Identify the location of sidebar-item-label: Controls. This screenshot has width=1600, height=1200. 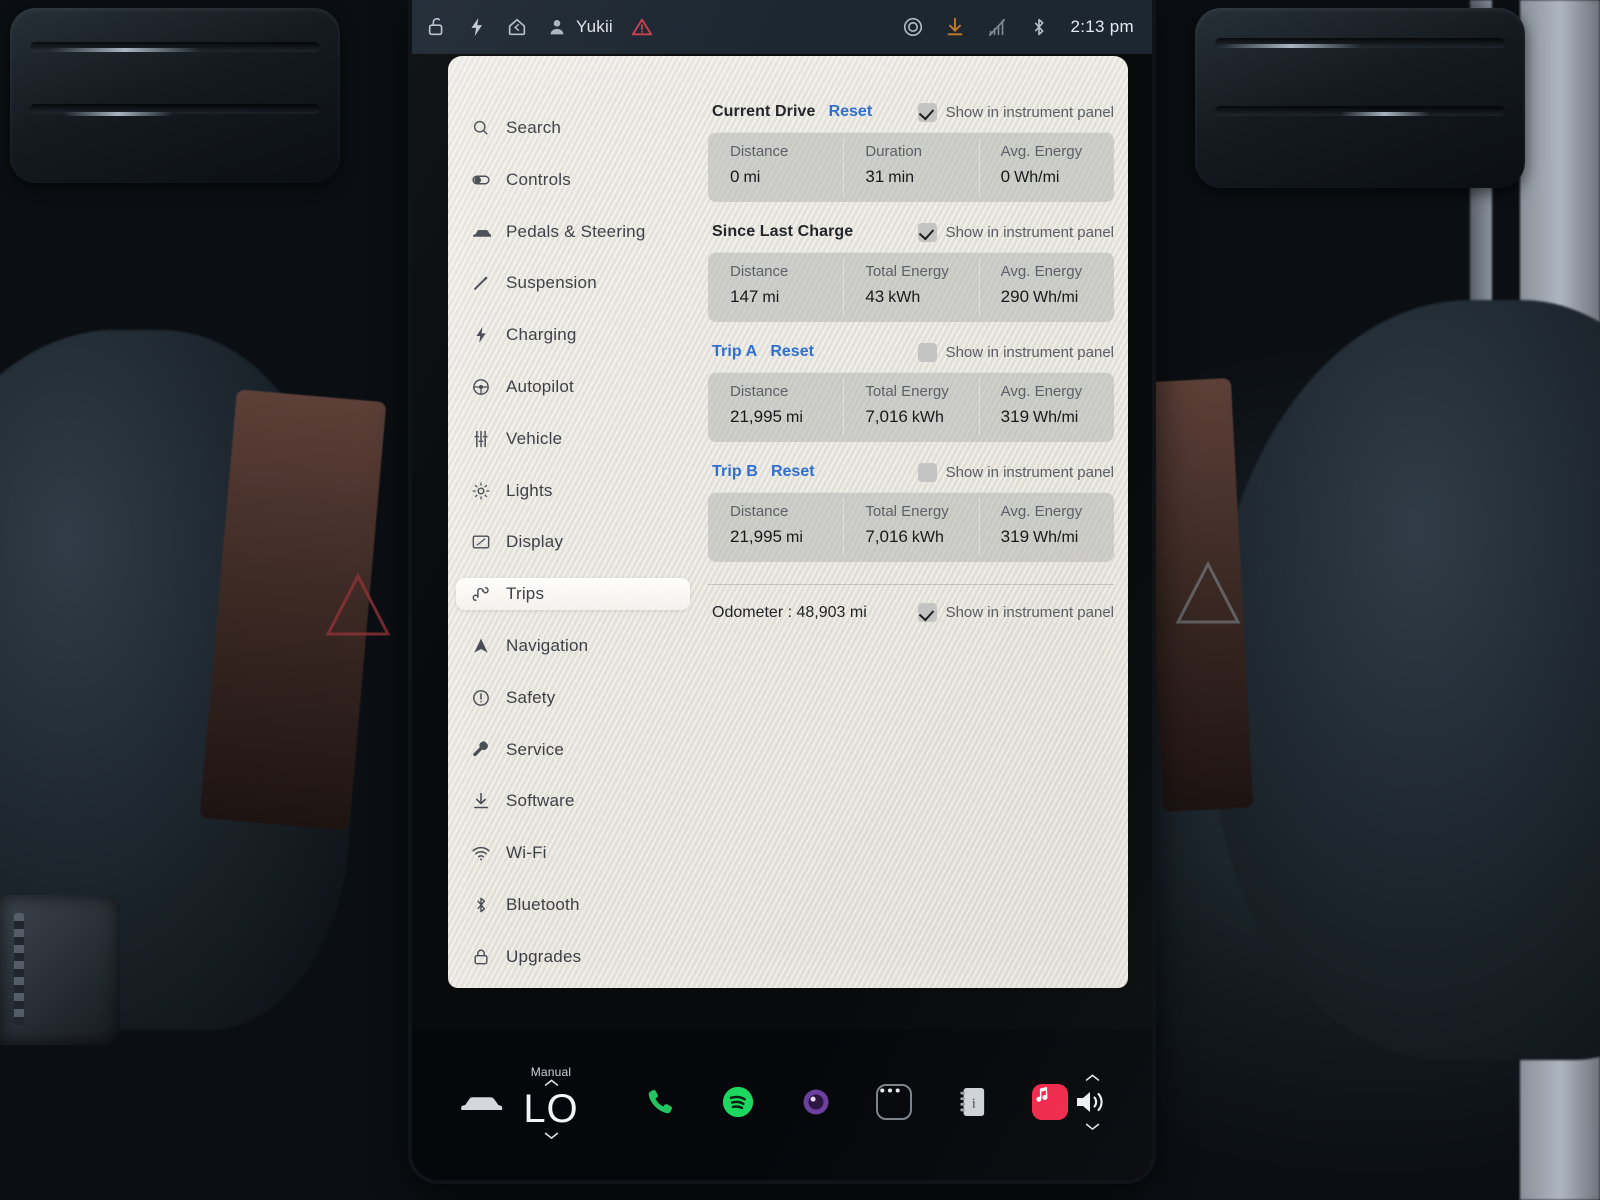
(538, 179).